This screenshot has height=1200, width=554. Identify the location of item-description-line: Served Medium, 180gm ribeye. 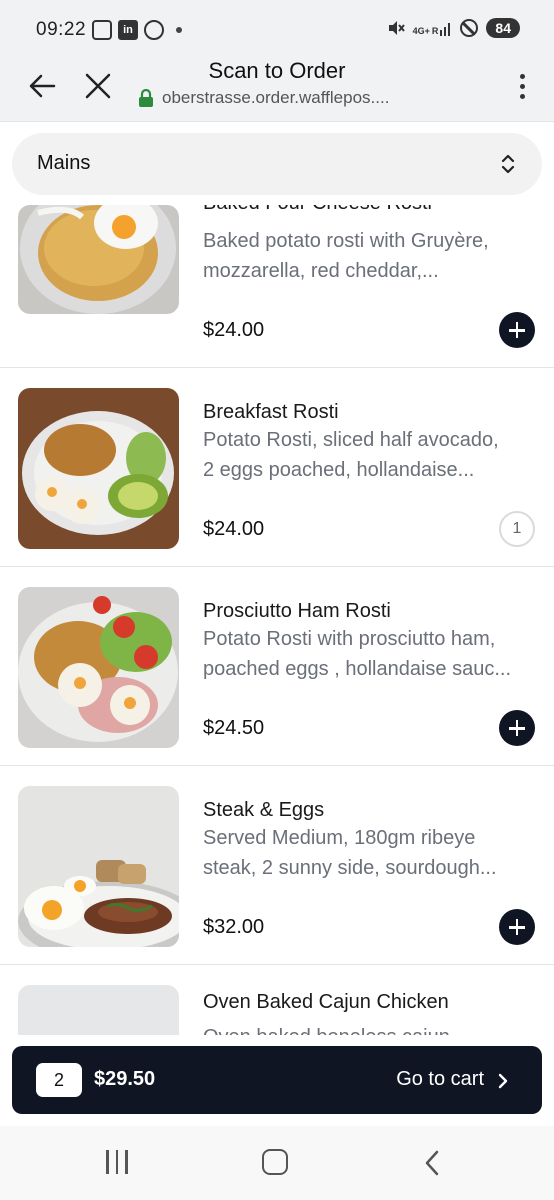
(339, 838).